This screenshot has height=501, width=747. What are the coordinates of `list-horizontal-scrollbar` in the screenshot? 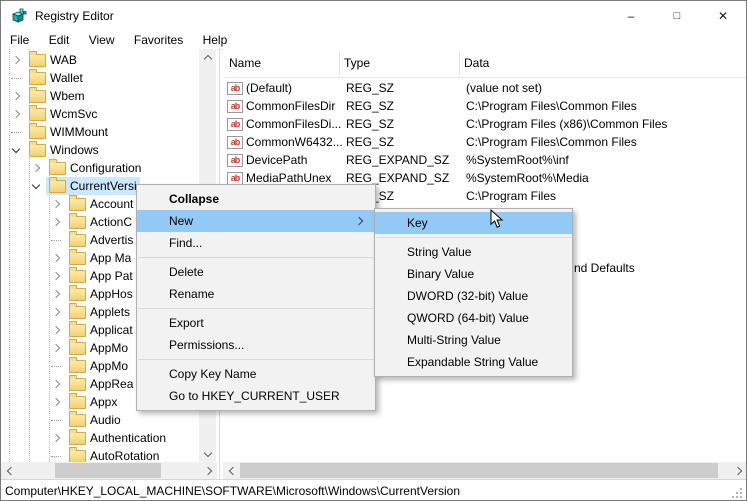 It's located at (484, 470).